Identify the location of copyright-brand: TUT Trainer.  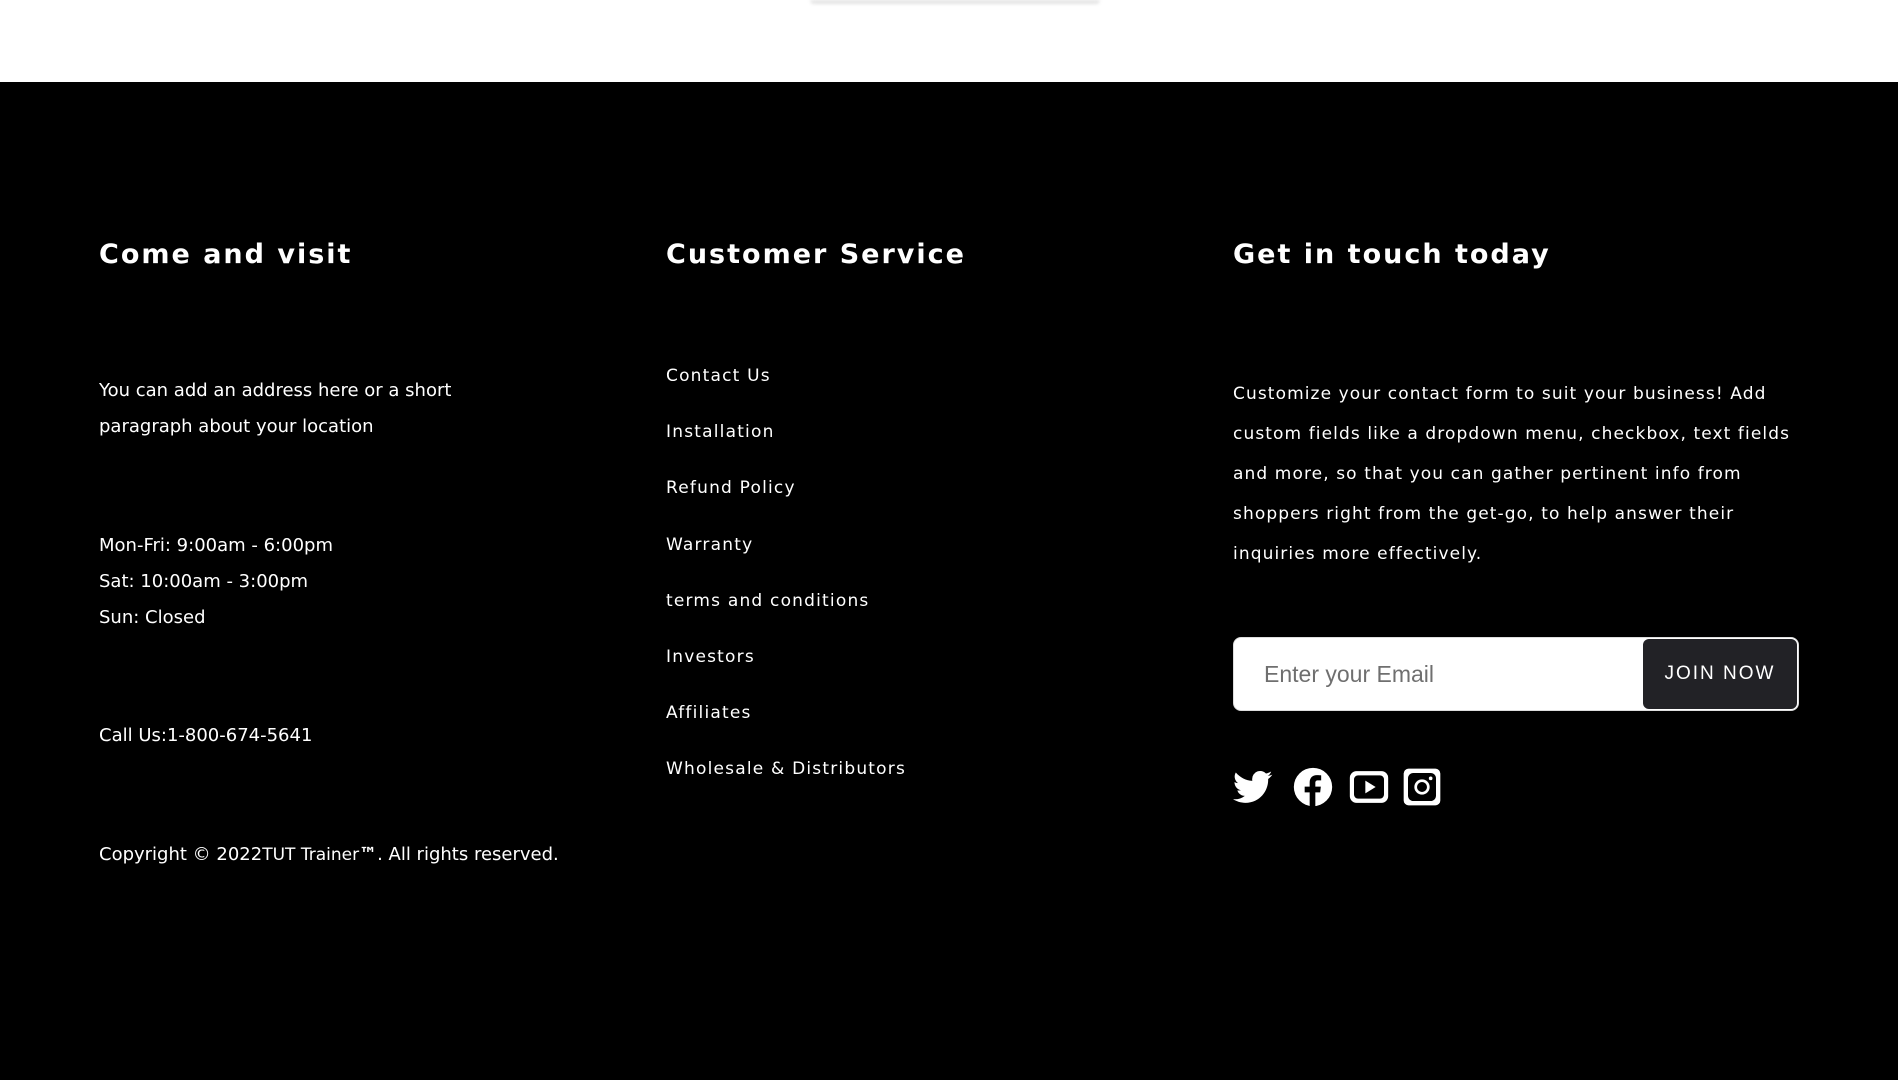
(311, 855).